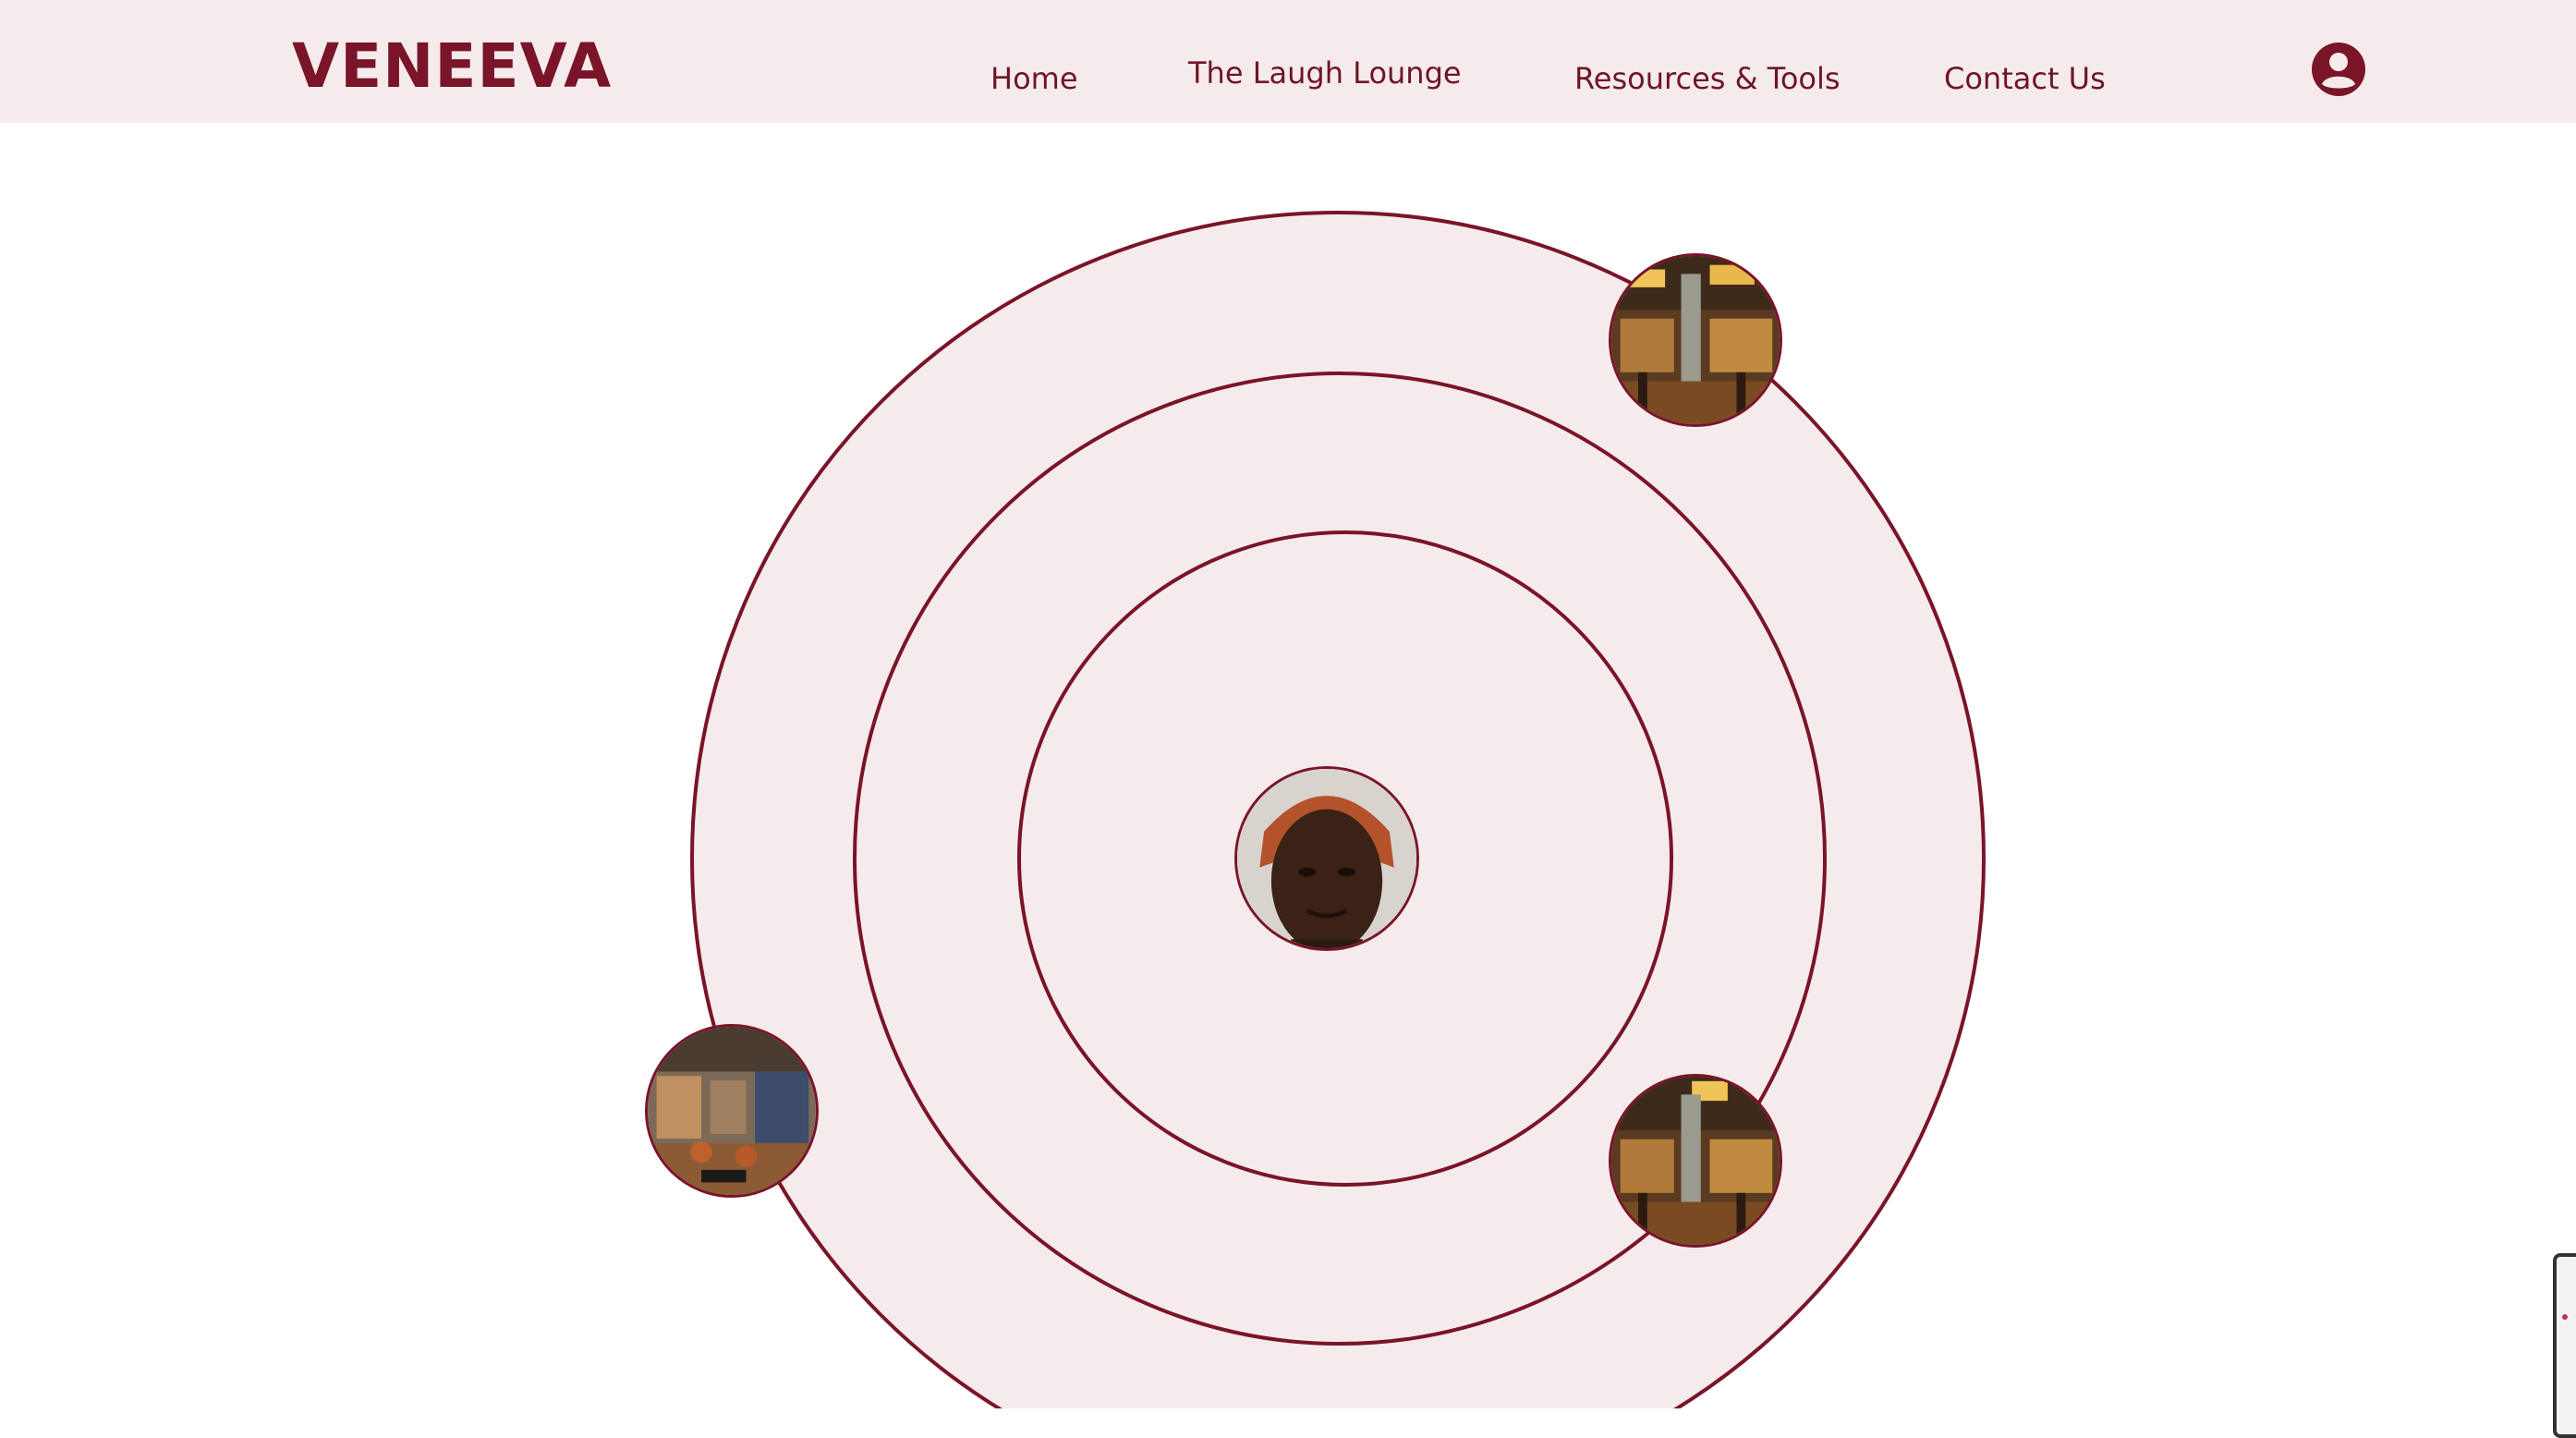 The width and height of the screenshot is (2576, 1438). I want to click on center-person-avatar, so click(1326, 858).